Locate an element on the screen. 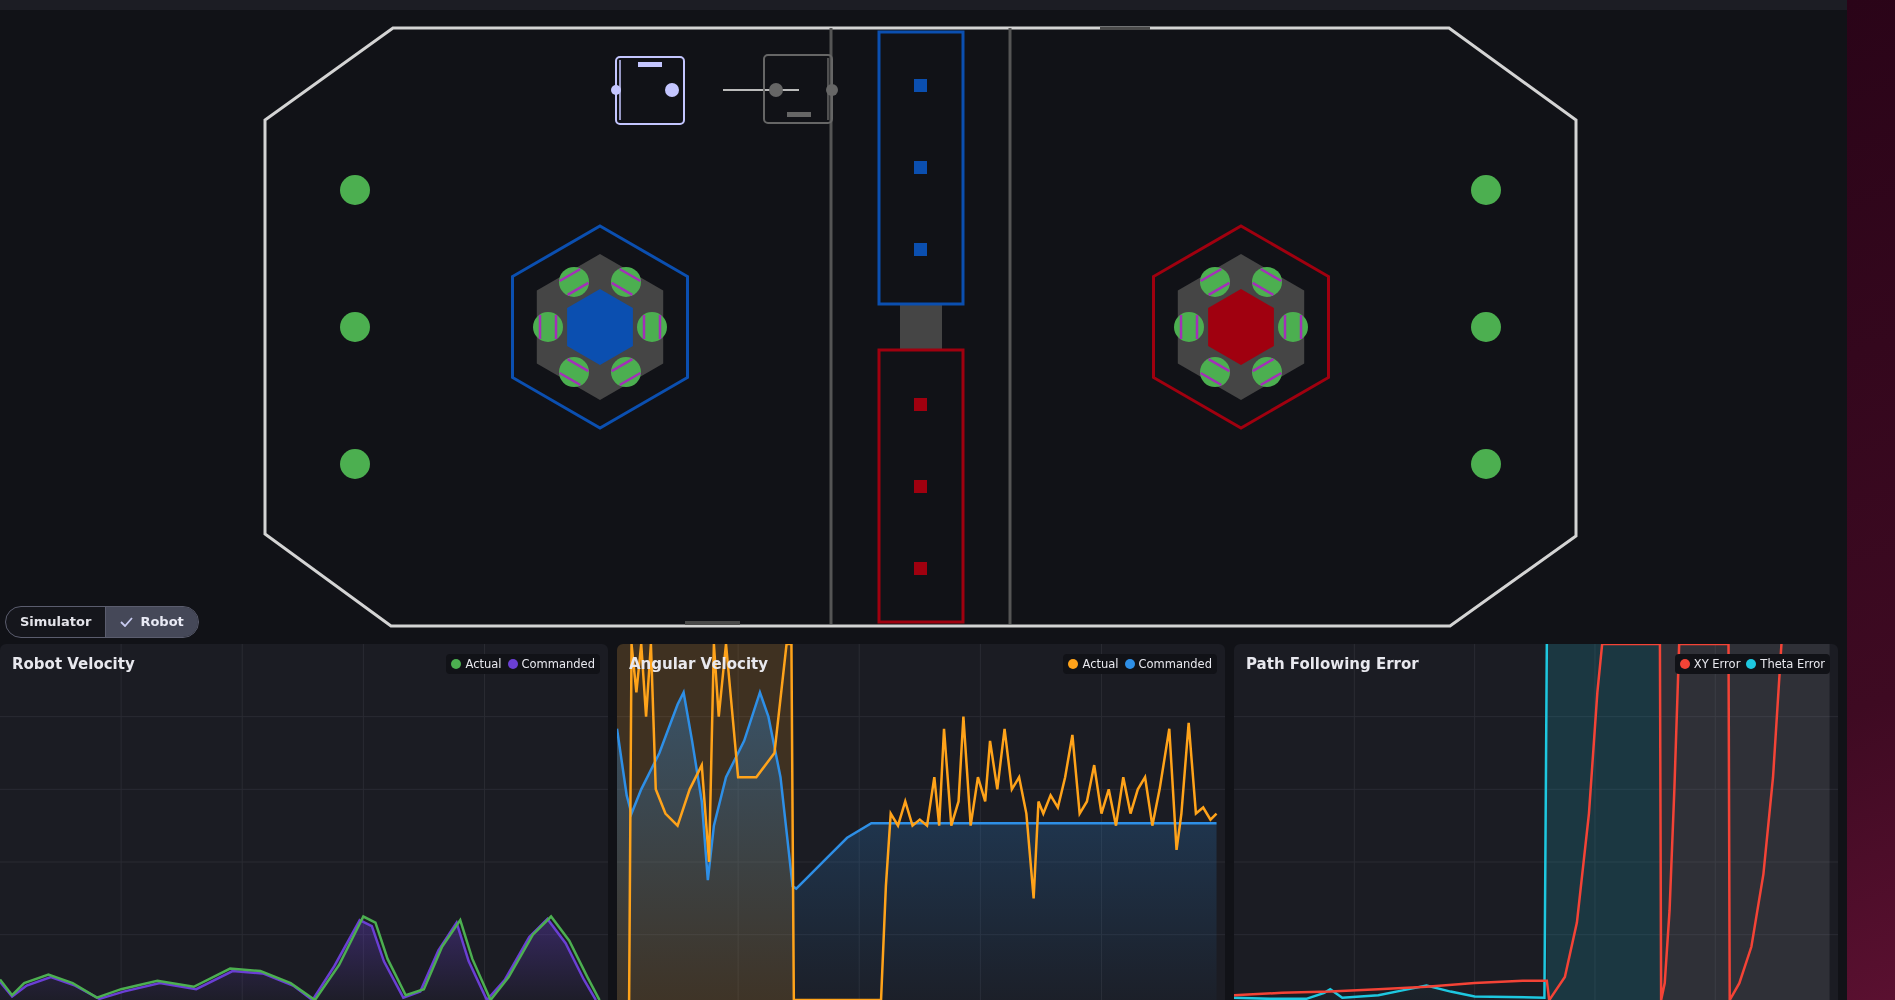 The width and height of the screenshot is (1895, 1000). chart-title: Robot Velocity is located at coordinates (73, 663).